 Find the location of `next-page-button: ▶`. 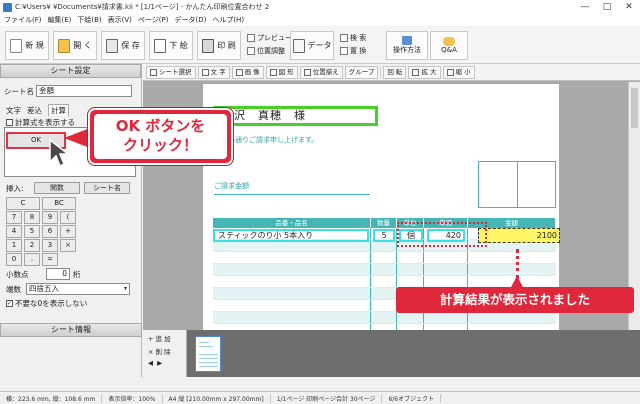

next-page-button: ▶ is located at coordinates (159, 363).